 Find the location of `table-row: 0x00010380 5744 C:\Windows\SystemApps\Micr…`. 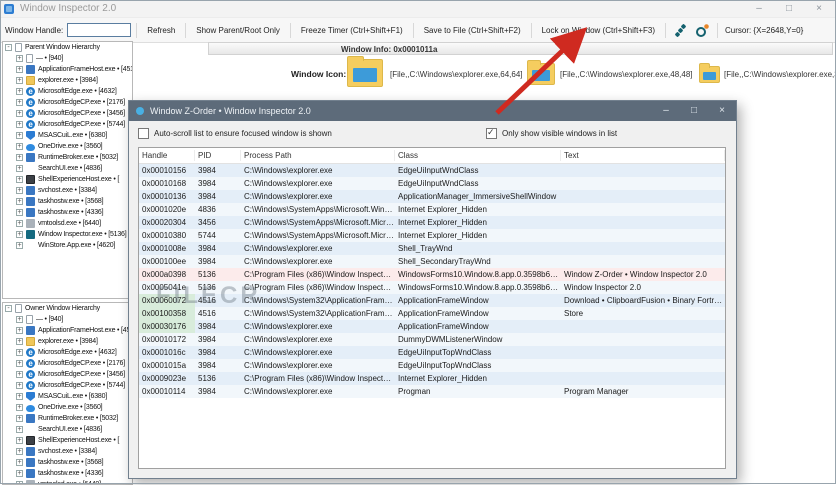

table-row: 0x00010380 5744 C:\Windows\SystemApps\Micr… is located at coordinates (432, 235).